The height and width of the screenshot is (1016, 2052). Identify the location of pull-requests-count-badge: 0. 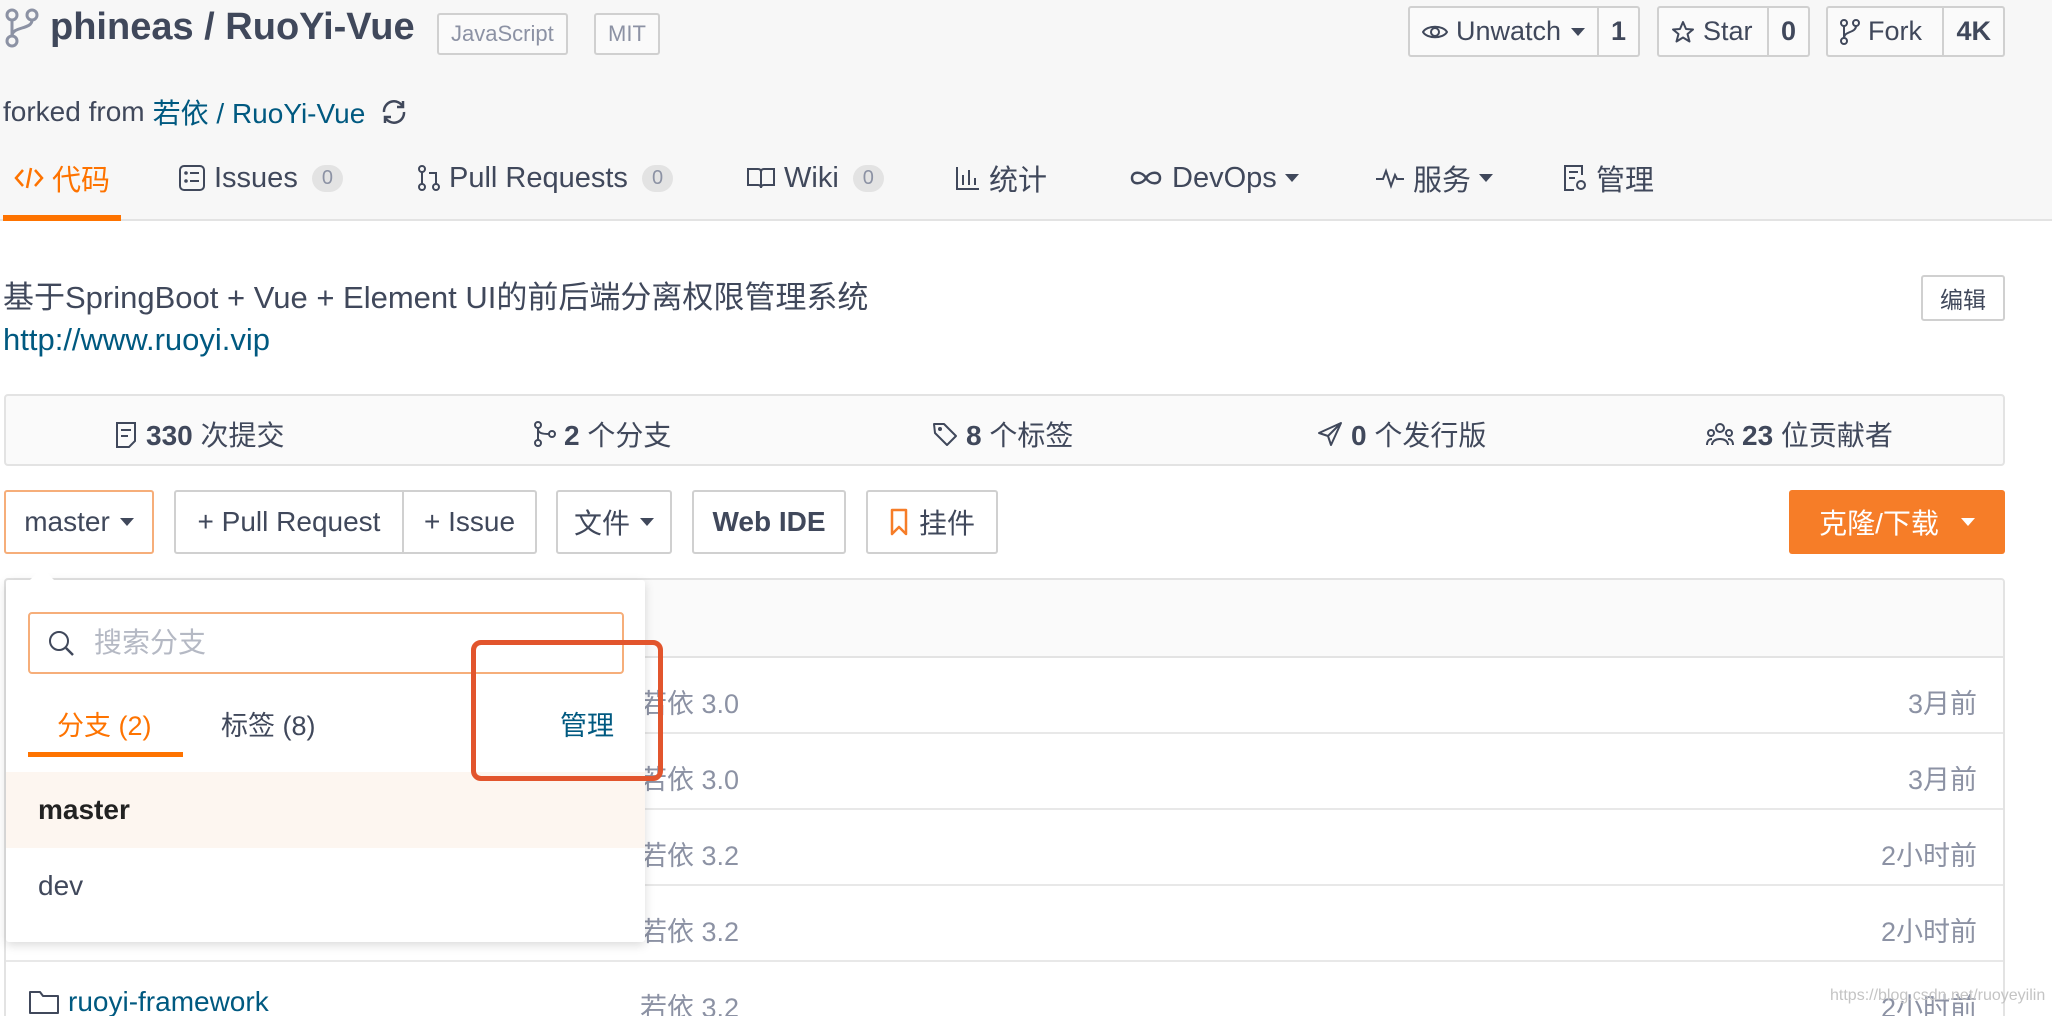
(657, 178).